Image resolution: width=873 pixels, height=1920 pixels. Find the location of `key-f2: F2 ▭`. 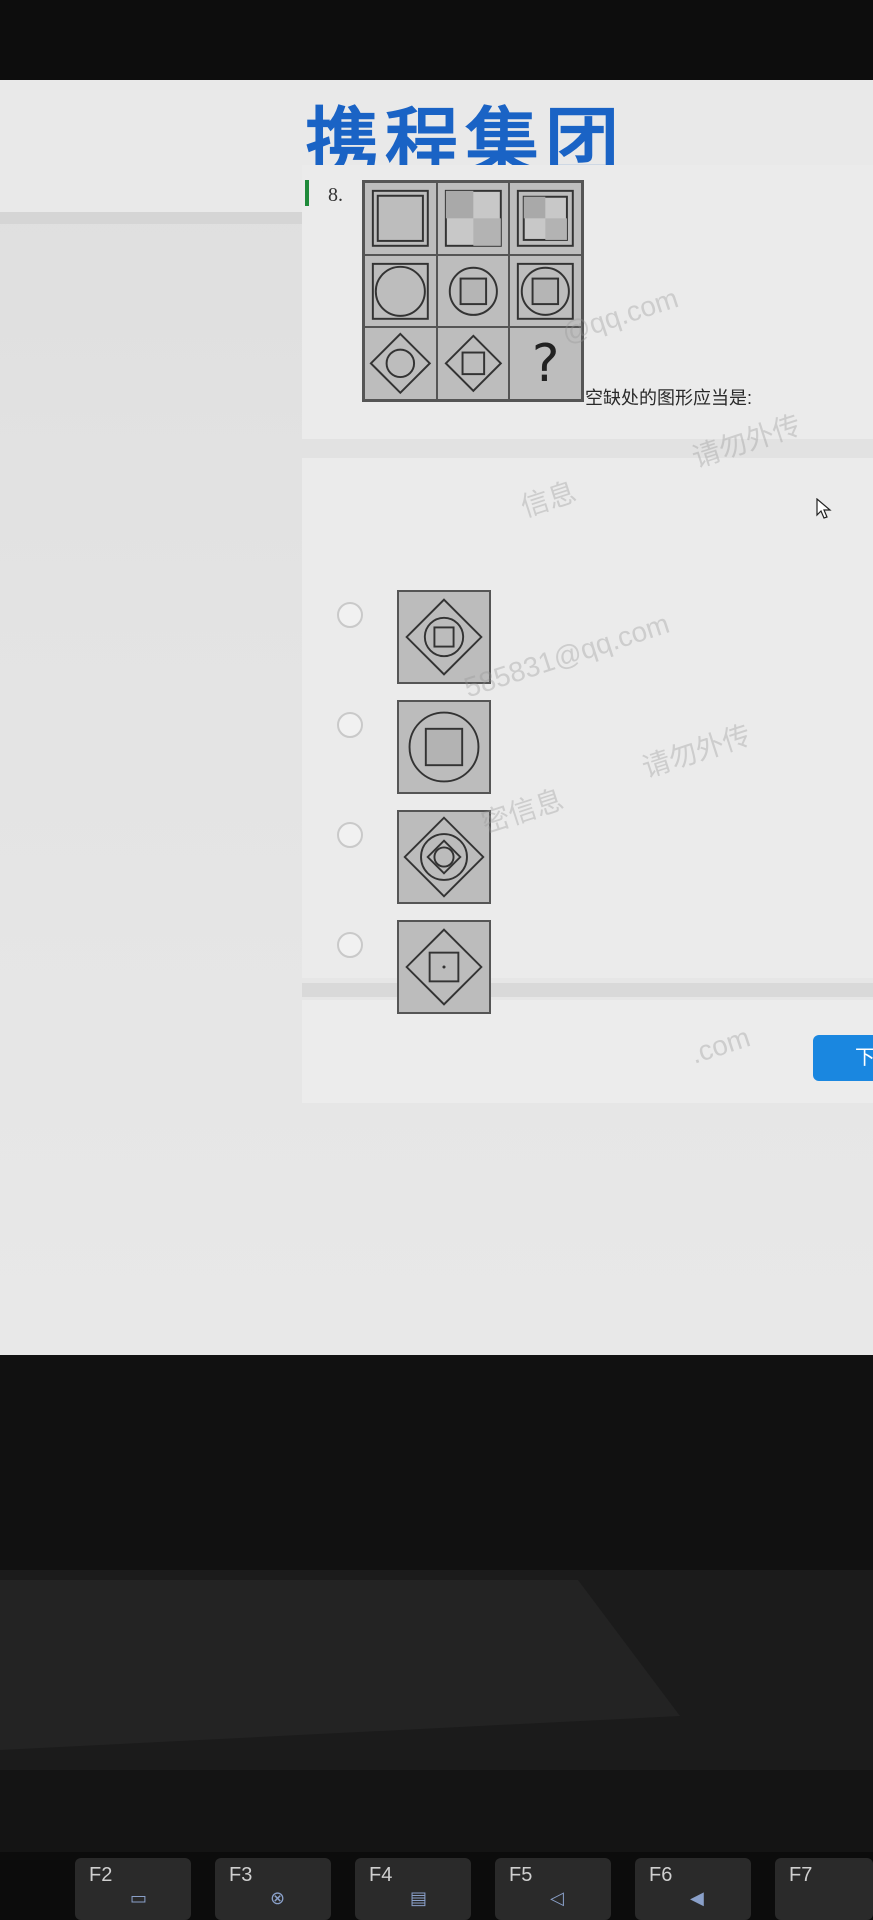

key-f2: F2 ▭ is located at coordinates (133, 1889).